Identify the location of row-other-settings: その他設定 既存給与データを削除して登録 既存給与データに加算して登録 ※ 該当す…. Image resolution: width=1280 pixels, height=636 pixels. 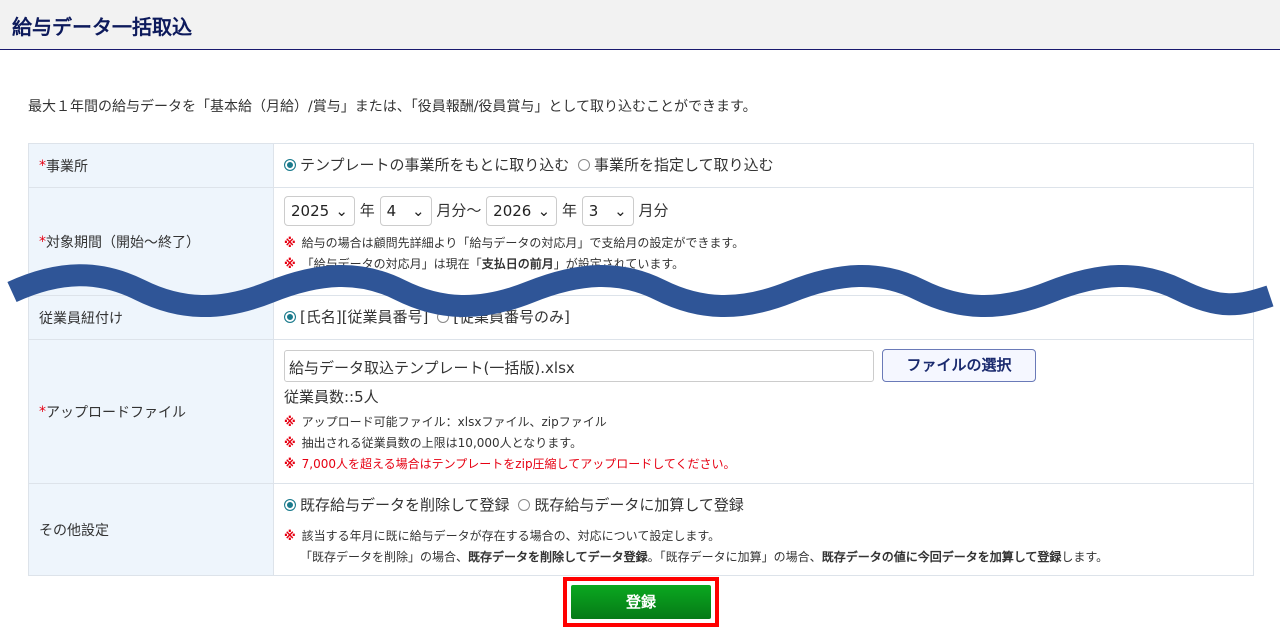
(641, 529).